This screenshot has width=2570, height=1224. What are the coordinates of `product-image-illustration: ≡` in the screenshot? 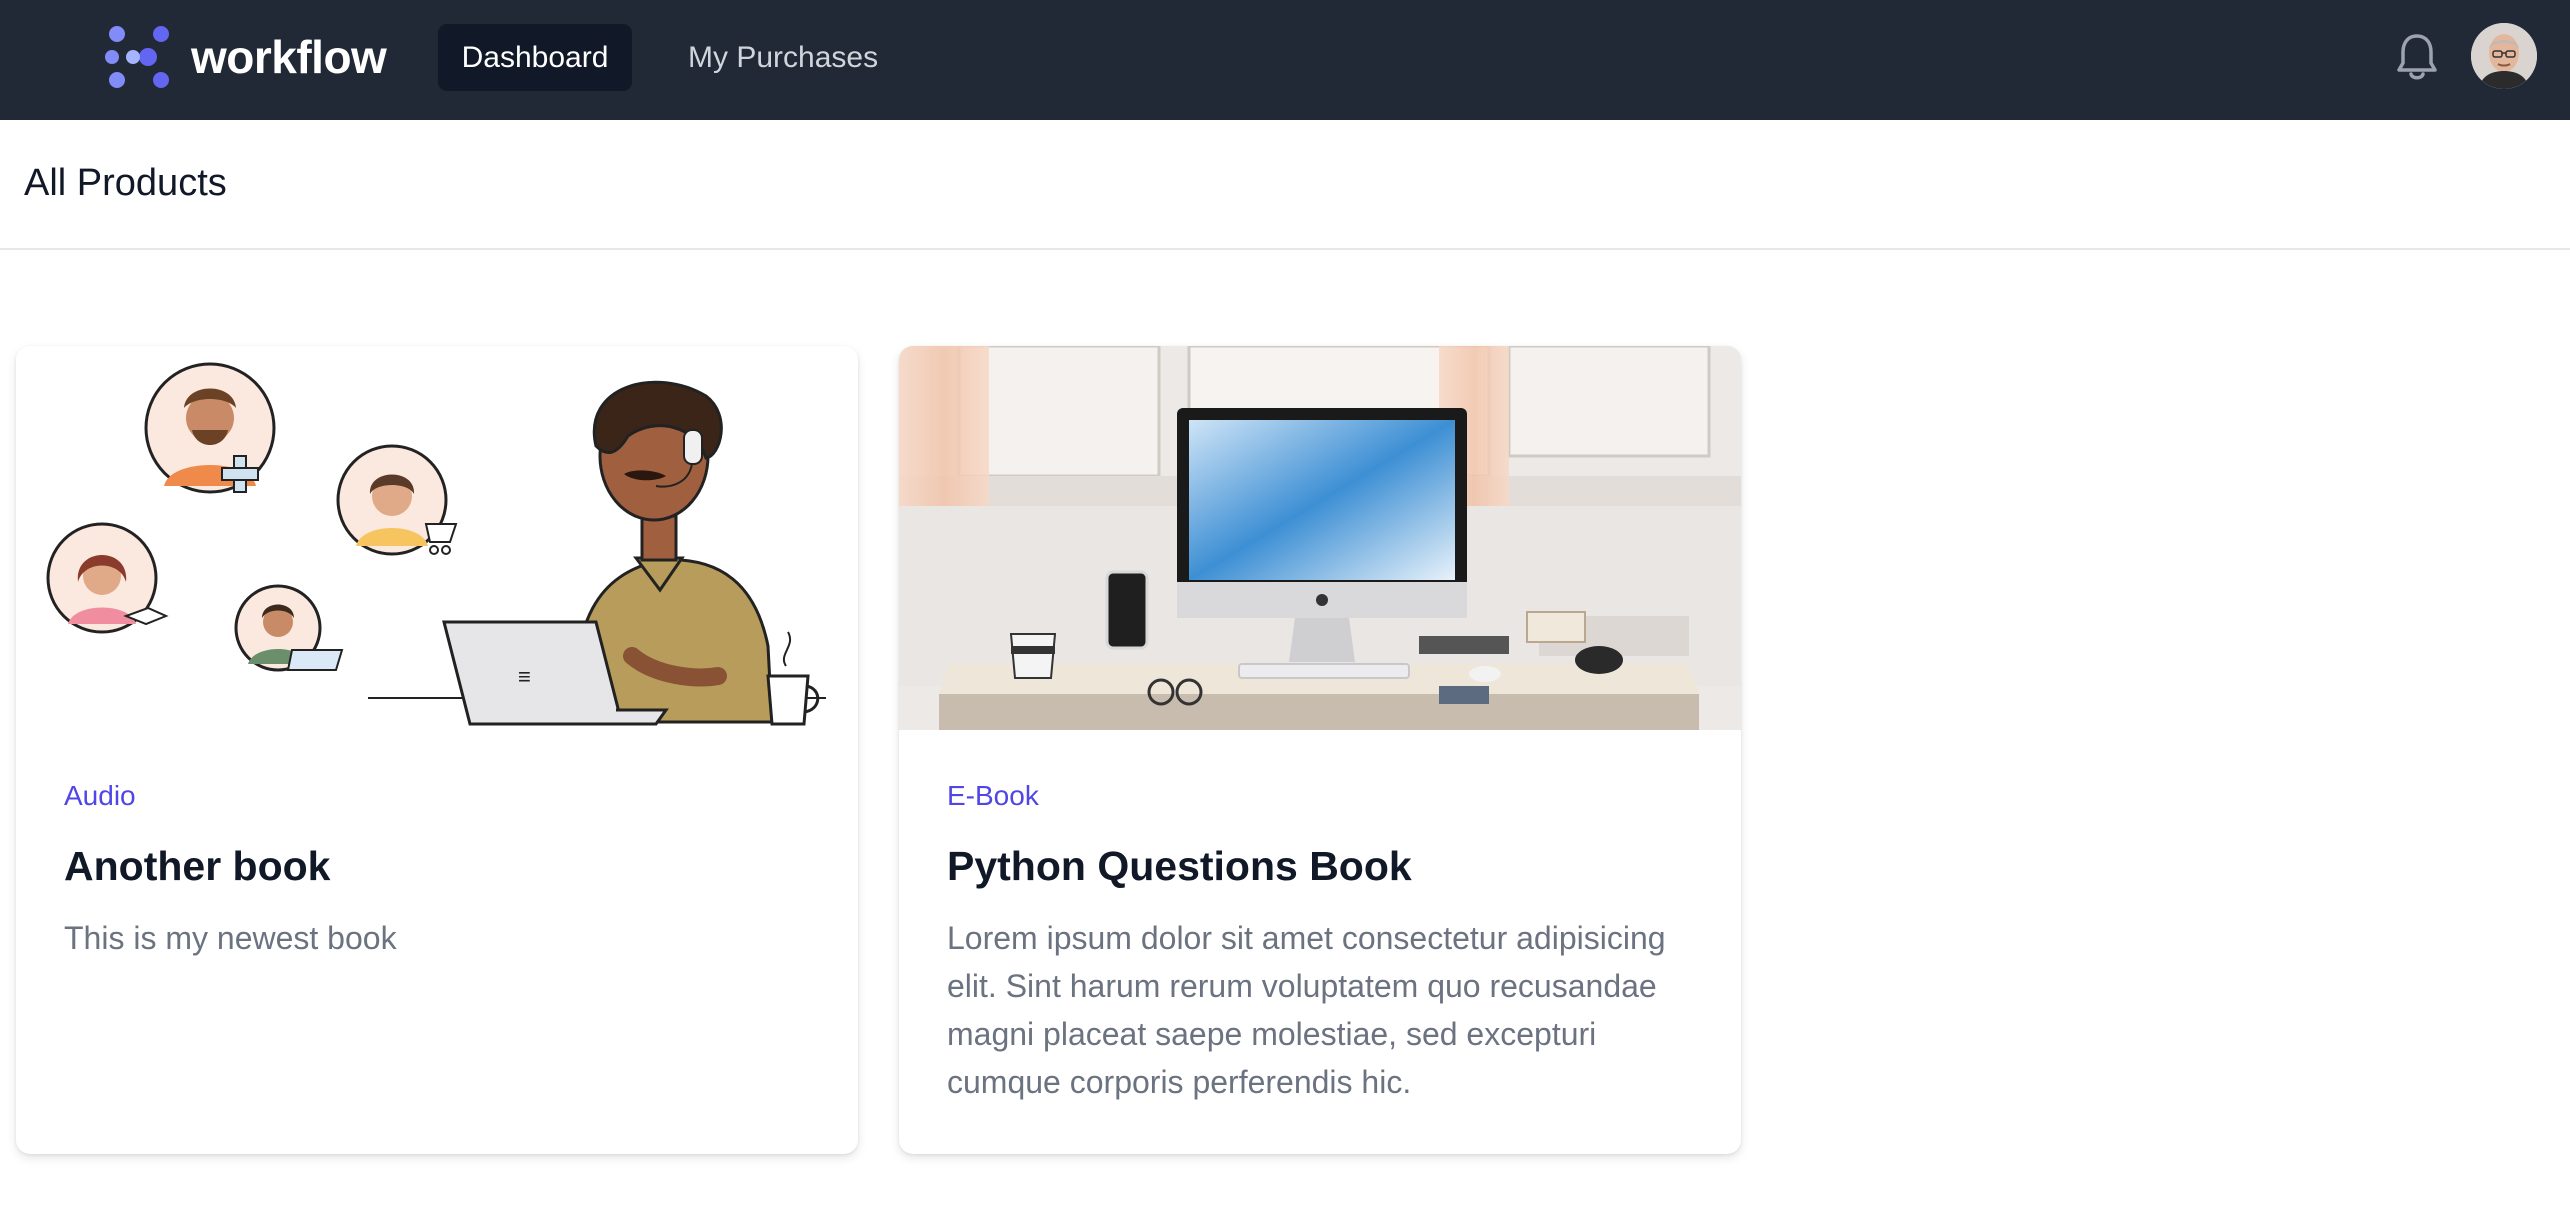 It's located at (437, 538).